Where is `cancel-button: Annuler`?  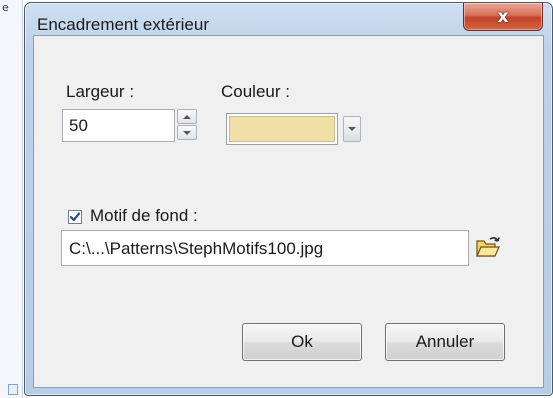
cancel-button: Annuler is located at coordinates (445, 342).